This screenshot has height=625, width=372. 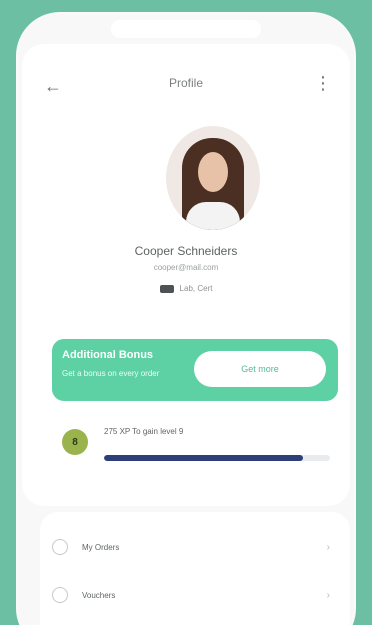 What do you see at coordinates (60, 595) in the screenshot?
I see `voucher-icon` at bounding box center [60, 595].